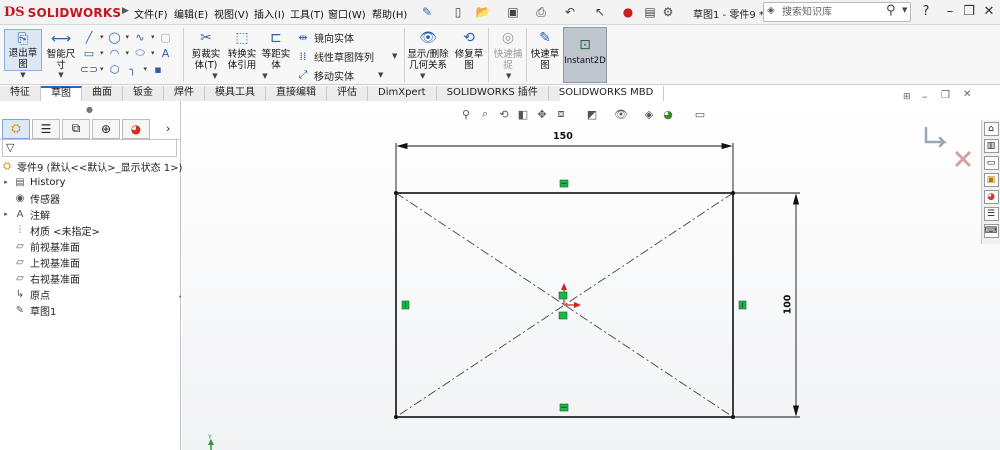 The width and height of the screenshot is (1000, 450). What do you see at coordinates (936, 137) in the screenshot?
I see `exit-sketch-corner-icon` at bounding box center [936, 137].